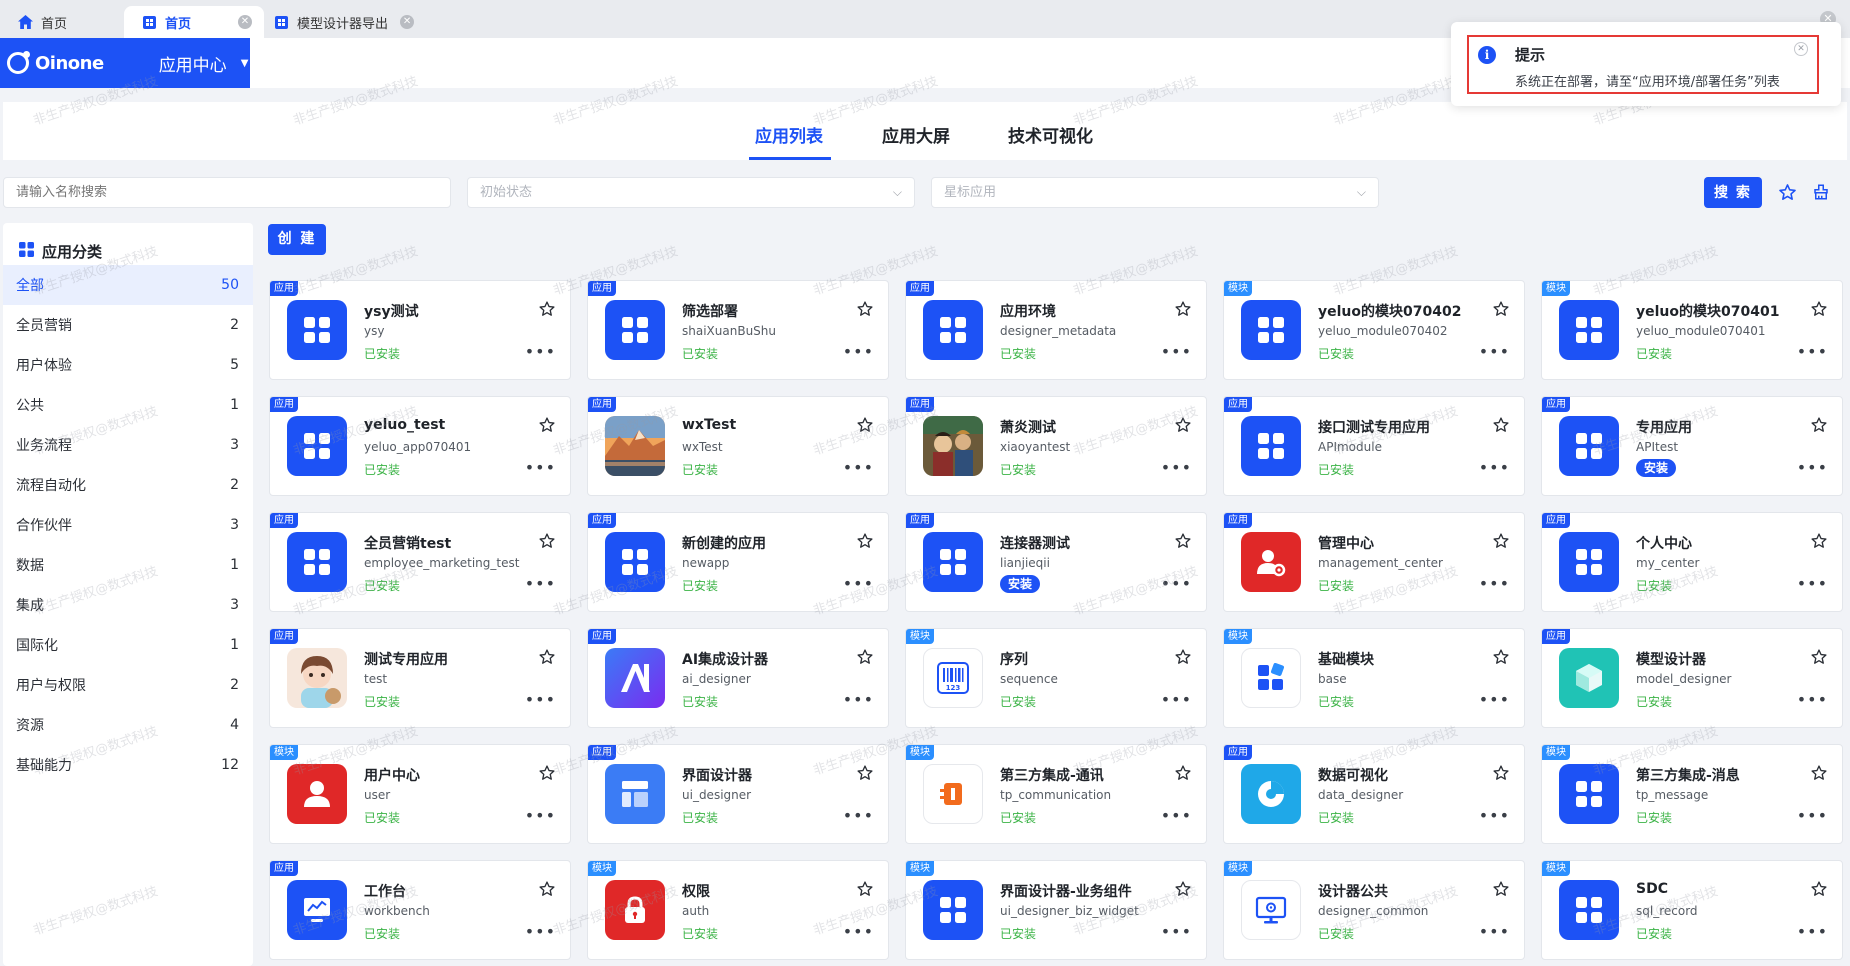 This screenshot has height=966, width=1850. What do you see at coordinates (128, 525) in the screenshot?
I see `sidebar-item: 合作伙伴 3` at bounding box center [128, 525].